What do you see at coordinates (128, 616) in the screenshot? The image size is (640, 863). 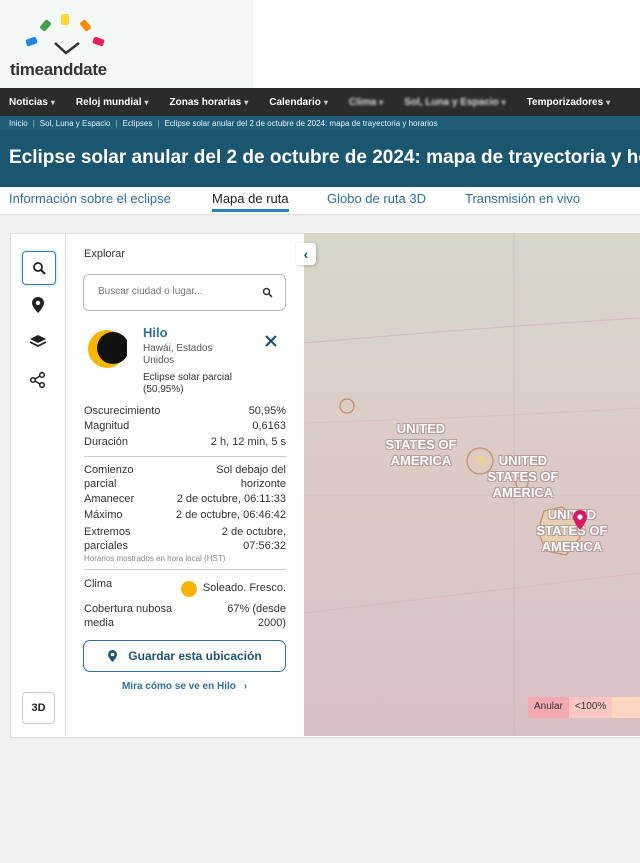 I see `cloud-cover-label: Cobertura nubosa media` at bounding box center [128, 616].